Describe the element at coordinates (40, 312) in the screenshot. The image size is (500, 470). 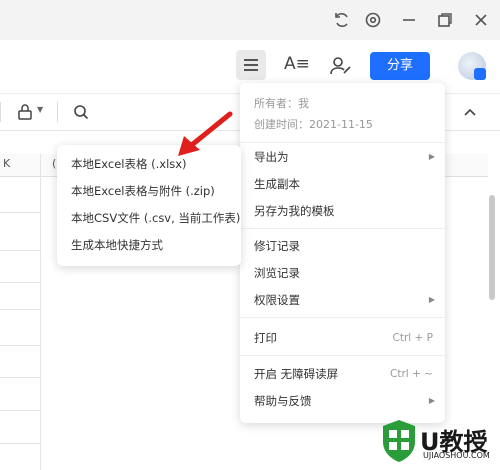
I see `grid-column-line` at that location.